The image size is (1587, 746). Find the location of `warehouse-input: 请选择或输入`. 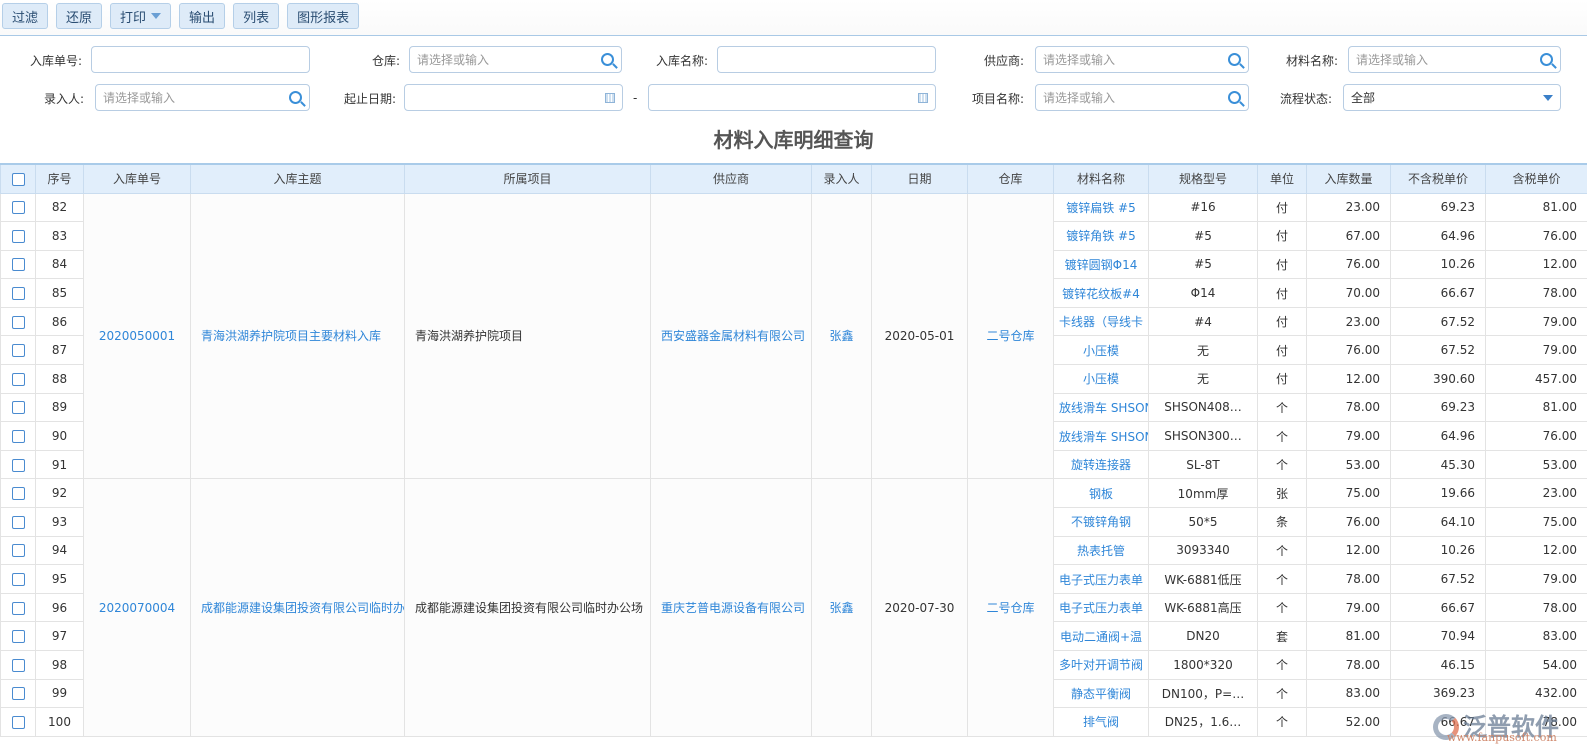

warehouse-input: 请选择或输入 is located at coordinates (515, 59).